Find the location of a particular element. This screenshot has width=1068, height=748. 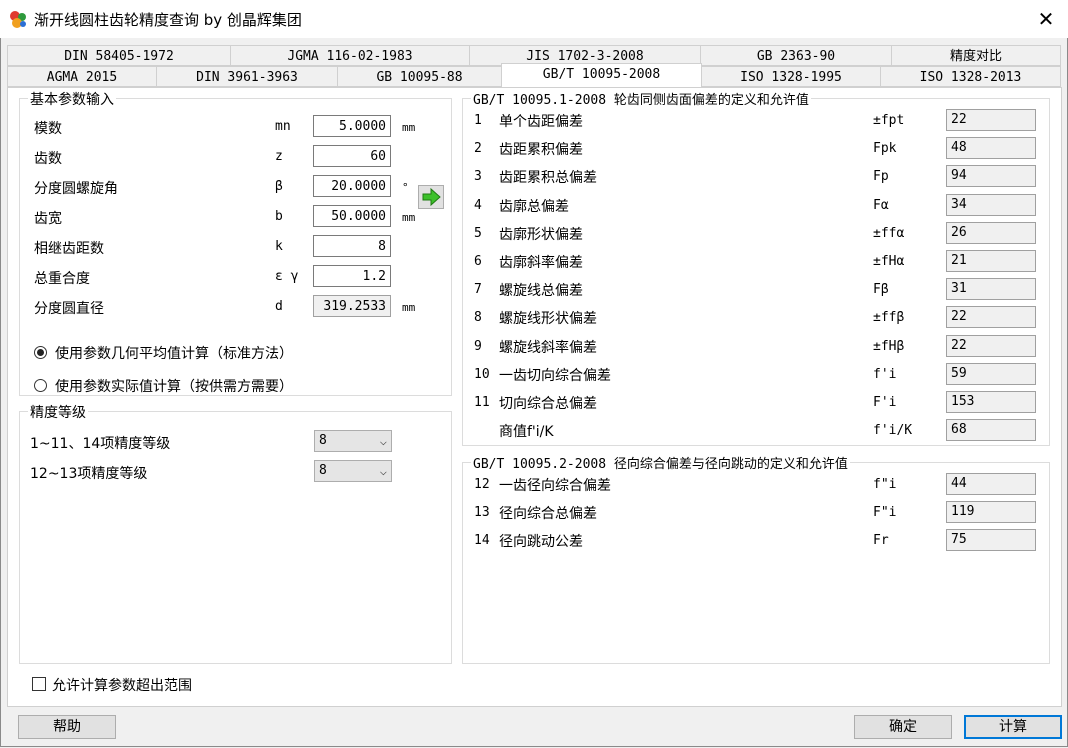

result-index: 8 is located at coordinates (478, 318).